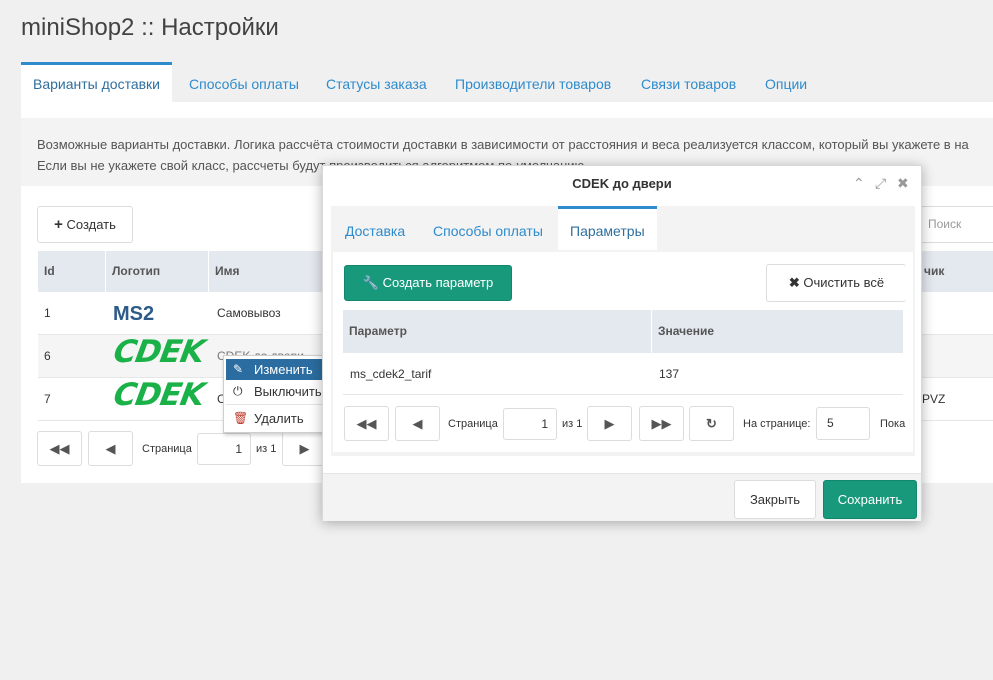  I want to click on refresh-button: ↻, so click(711, 423).